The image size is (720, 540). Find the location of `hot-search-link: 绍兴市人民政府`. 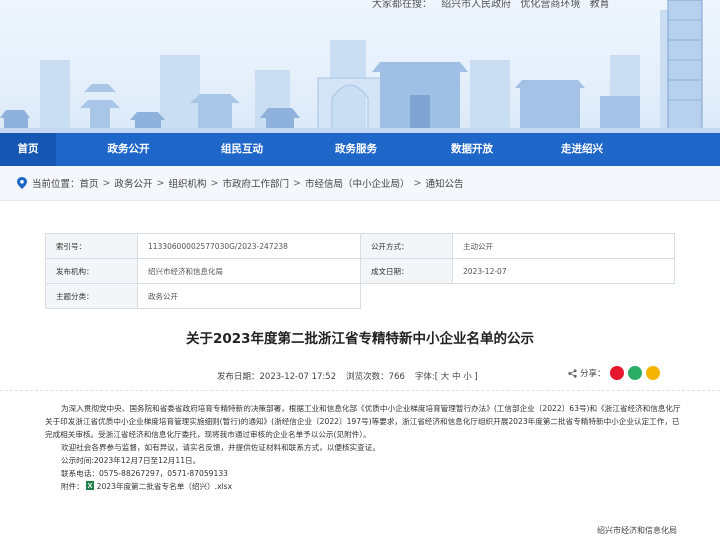

hot-search-link: 绍兴市人民政府 is located at coordinates (476, 5).